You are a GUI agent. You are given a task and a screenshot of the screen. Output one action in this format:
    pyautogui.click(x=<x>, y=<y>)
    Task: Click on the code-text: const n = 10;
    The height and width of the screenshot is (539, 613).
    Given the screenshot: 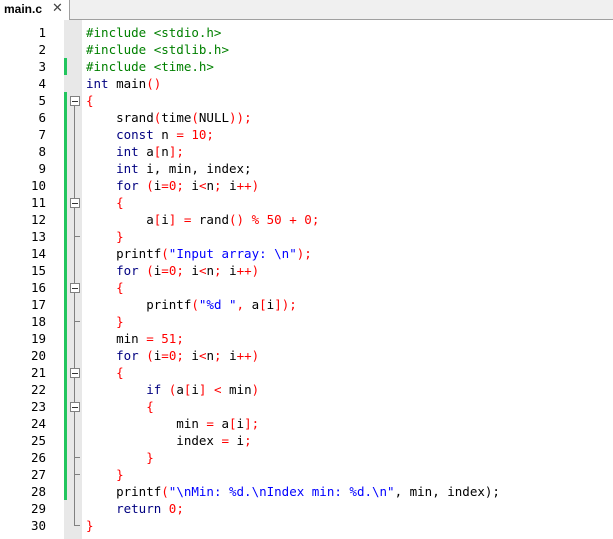 What is the action you would take?
    pyautogui.click(x=150, y=134)
    